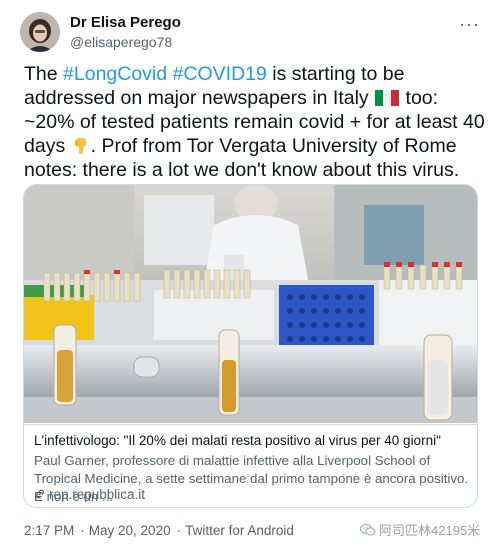 This screenshot has height=548, width=500. What do you see at coordinates (80, 146) in the screenshot?
I see `pointing-down-icon` at bounding box center [80, 146].